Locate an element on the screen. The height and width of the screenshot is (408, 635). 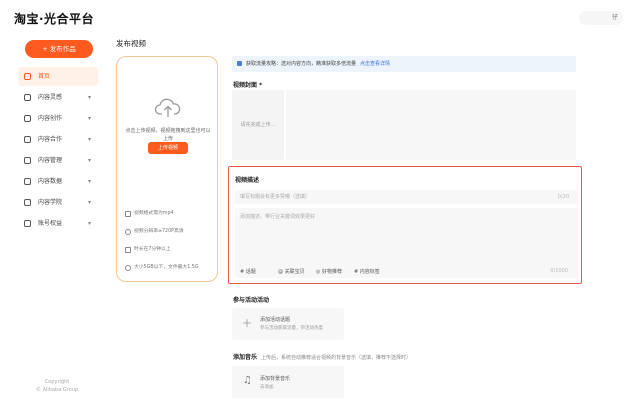
requirement-item: 时长在7分钟以上 is located at coordinates (170, 250).